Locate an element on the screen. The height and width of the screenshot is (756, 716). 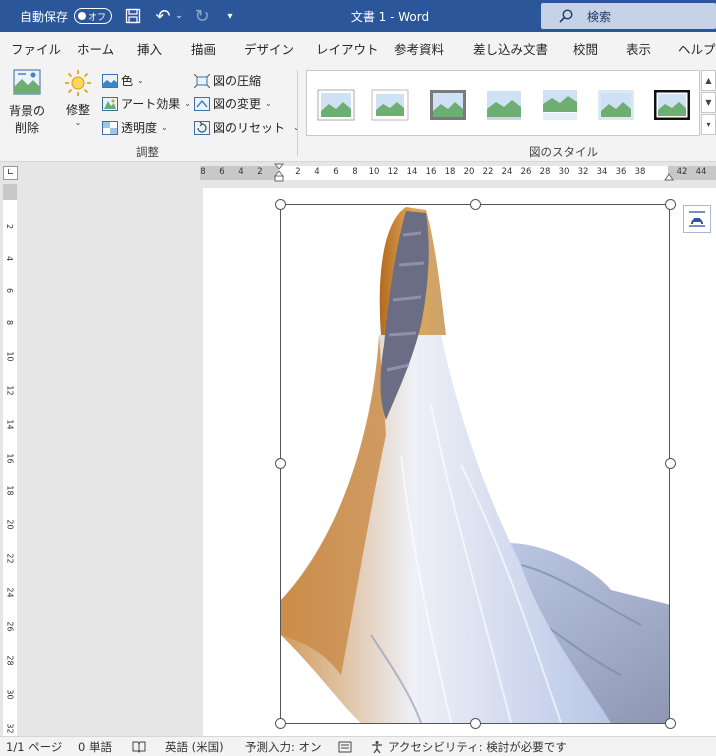
change-picture-button: 図の変更 ⌄ is located at coordinates (233, 103).